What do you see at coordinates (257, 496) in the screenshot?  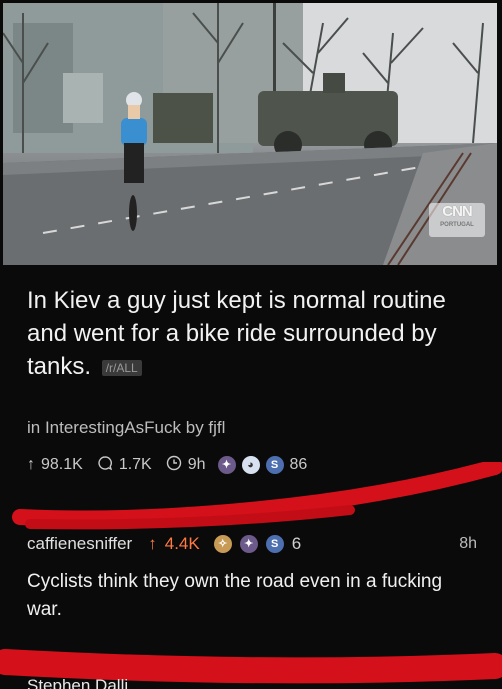 I see `red-marker-scribble` at bounding box center [257, 496].